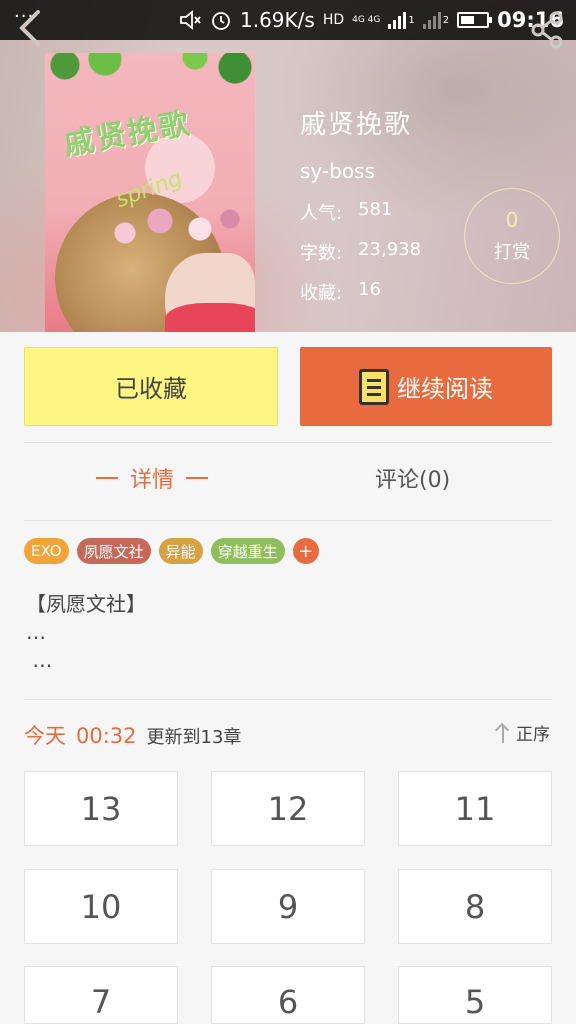 This screenshot has height=1024, width=576. What do you see at coordinates (512, 220) in the screenshot?
I see `tip-count: 0` at bounding box center [512, 220].